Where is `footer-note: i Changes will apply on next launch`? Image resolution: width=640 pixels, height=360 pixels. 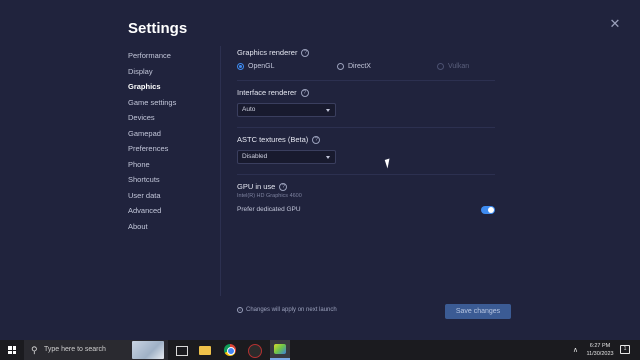 footer-note: i Changes will apply on next launch is located at coordinates (287, 310).